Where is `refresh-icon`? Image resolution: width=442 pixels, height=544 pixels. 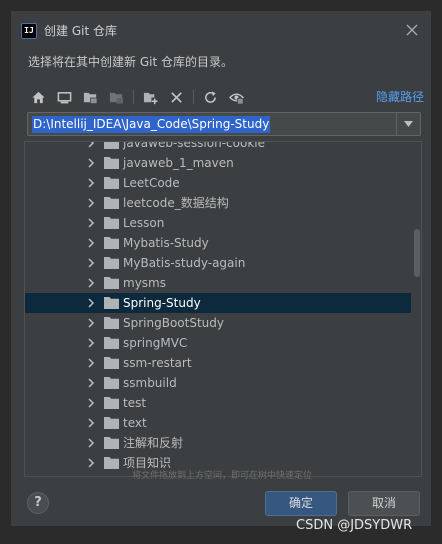
refresh-icon is located at coordinates (210, 96).